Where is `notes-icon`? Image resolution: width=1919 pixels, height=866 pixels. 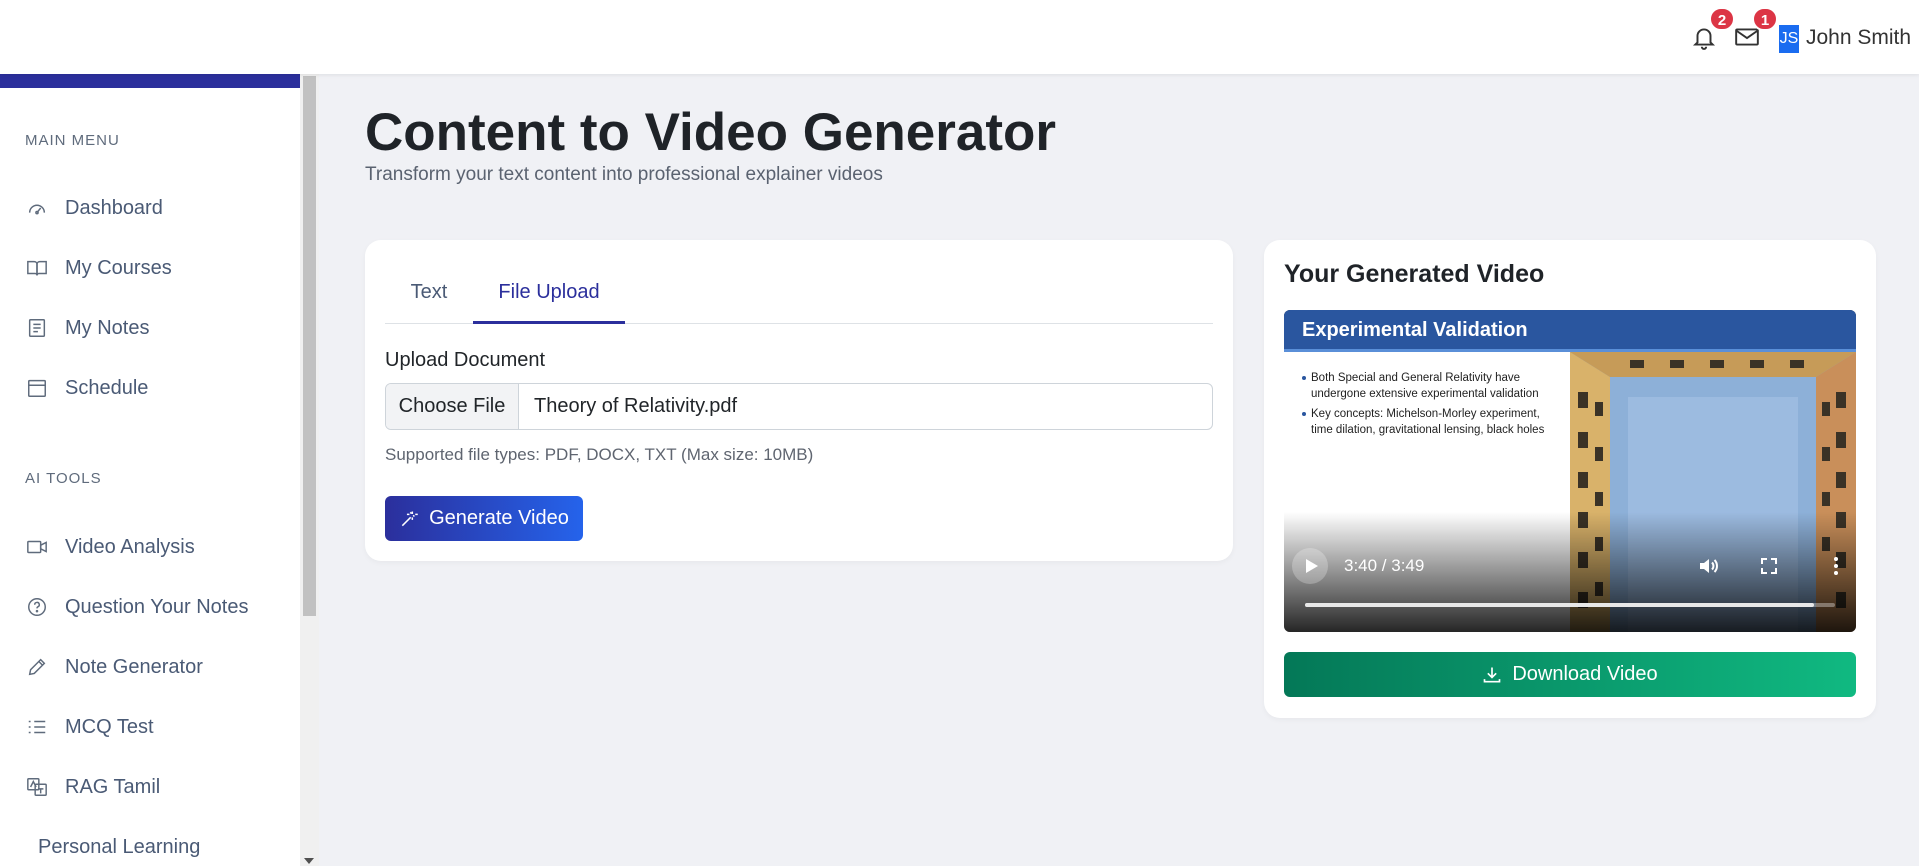 notes-icon is located at coordinates (37, 328).